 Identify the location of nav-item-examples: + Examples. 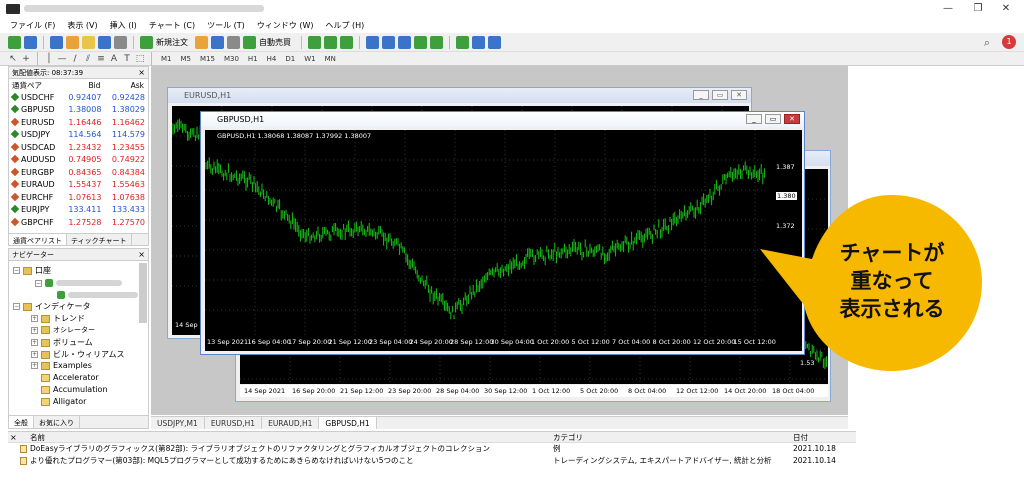
(61, 365).